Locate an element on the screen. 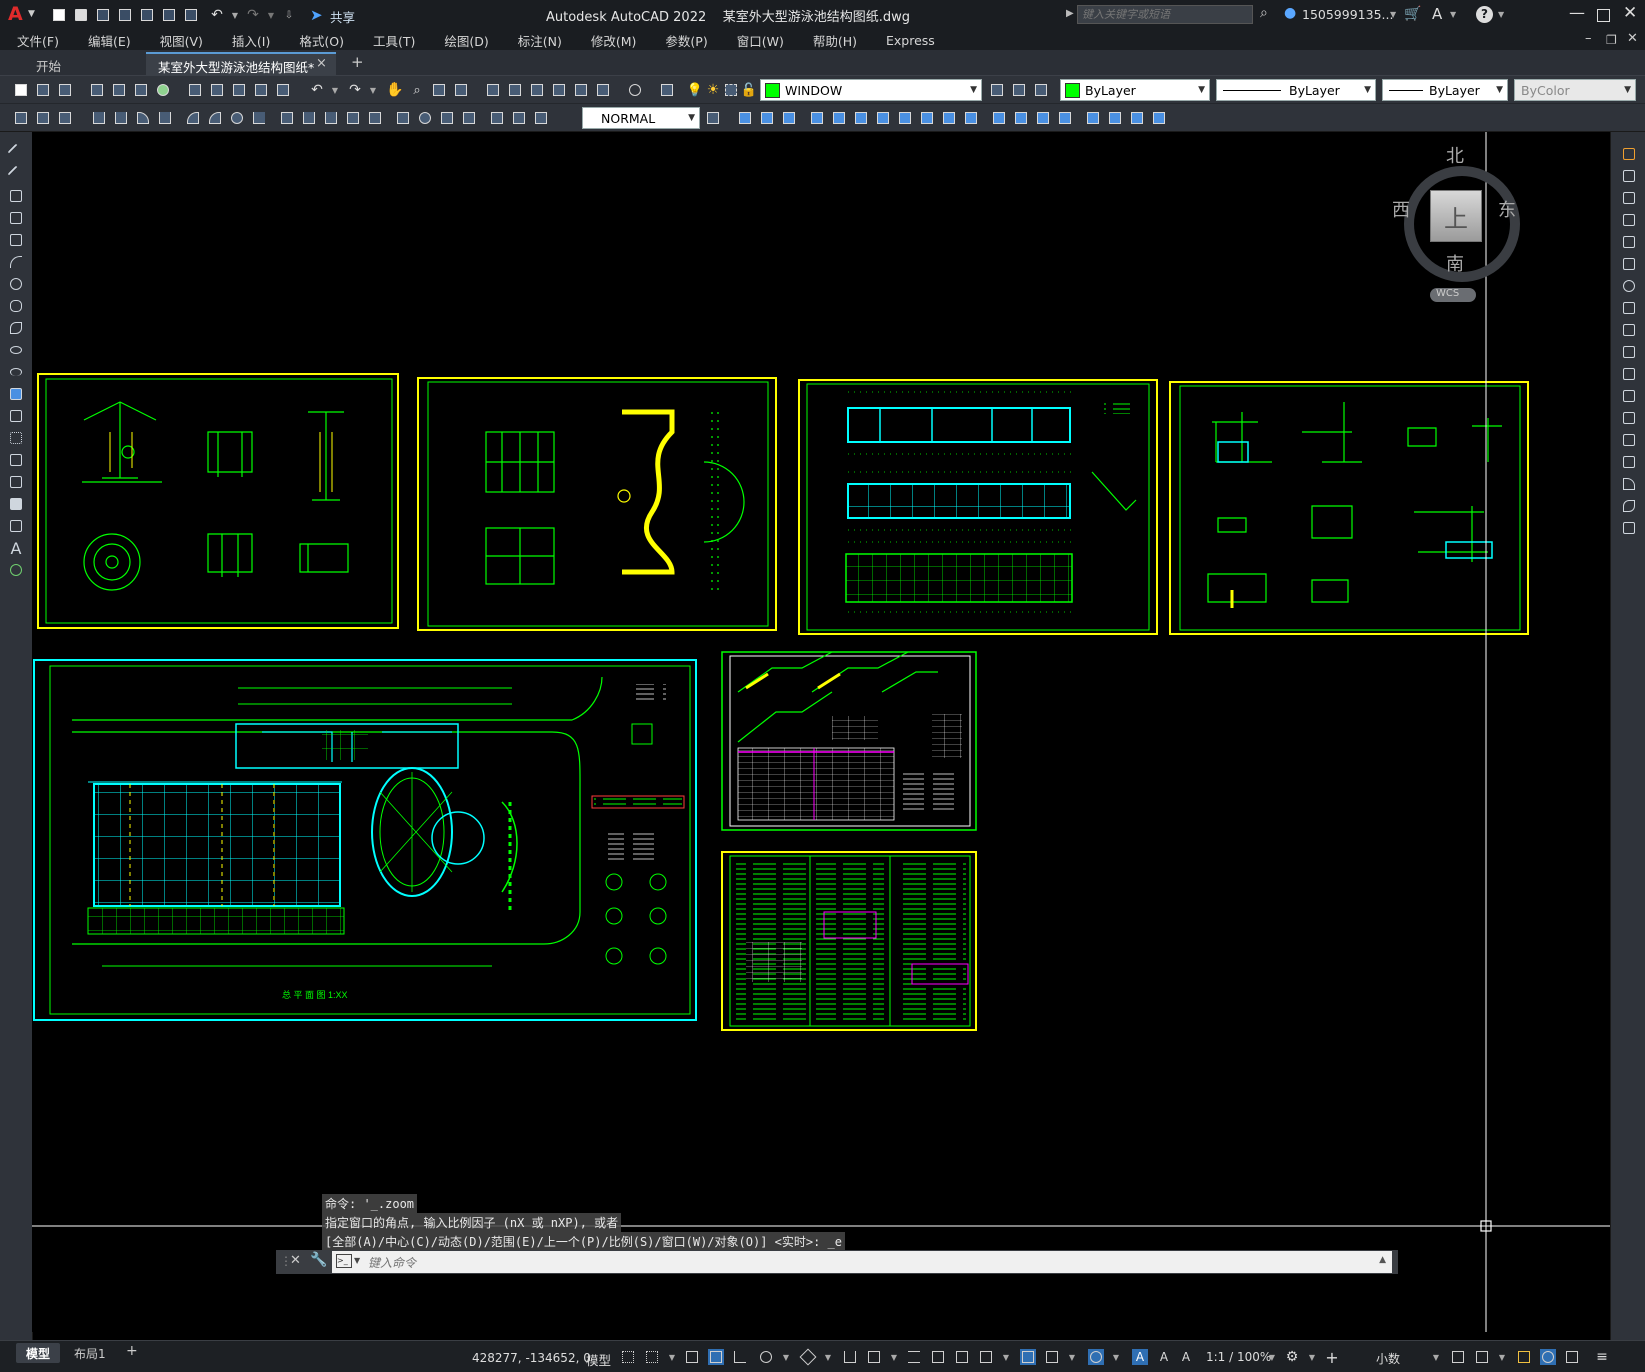 This screenshot has width=1645, height=1372. tab-drawing-active: 某室外大型游泳池结构图纸* × is located at coordinates (241, 64).